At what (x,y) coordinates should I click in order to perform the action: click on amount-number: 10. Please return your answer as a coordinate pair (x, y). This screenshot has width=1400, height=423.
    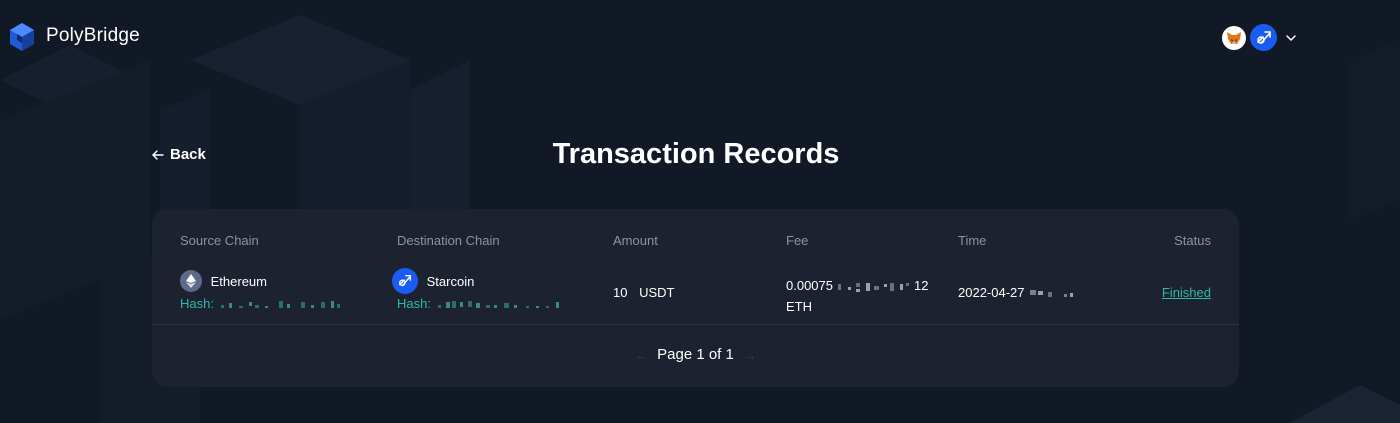
    Looking at the image, I should click on (620, 292).